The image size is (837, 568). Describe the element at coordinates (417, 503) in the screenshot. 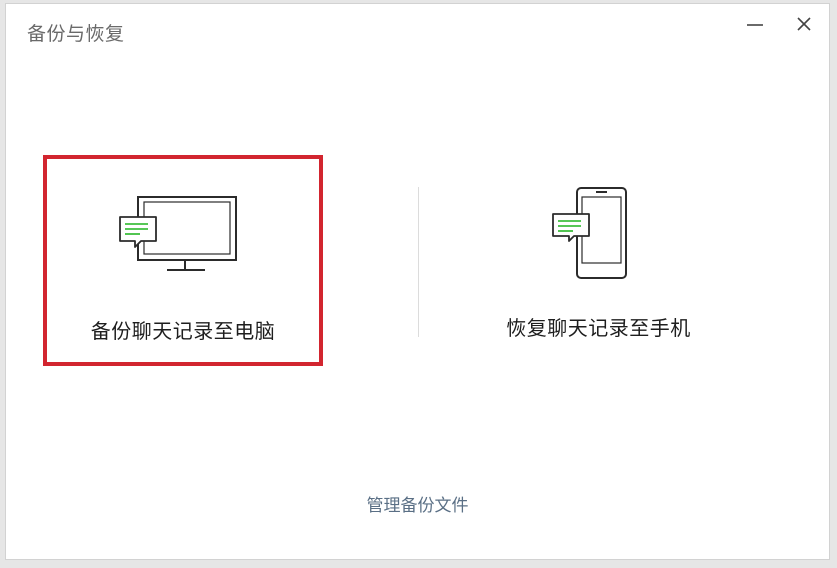

I see `manage-backup-files-link: 管理备份文件` at that location.